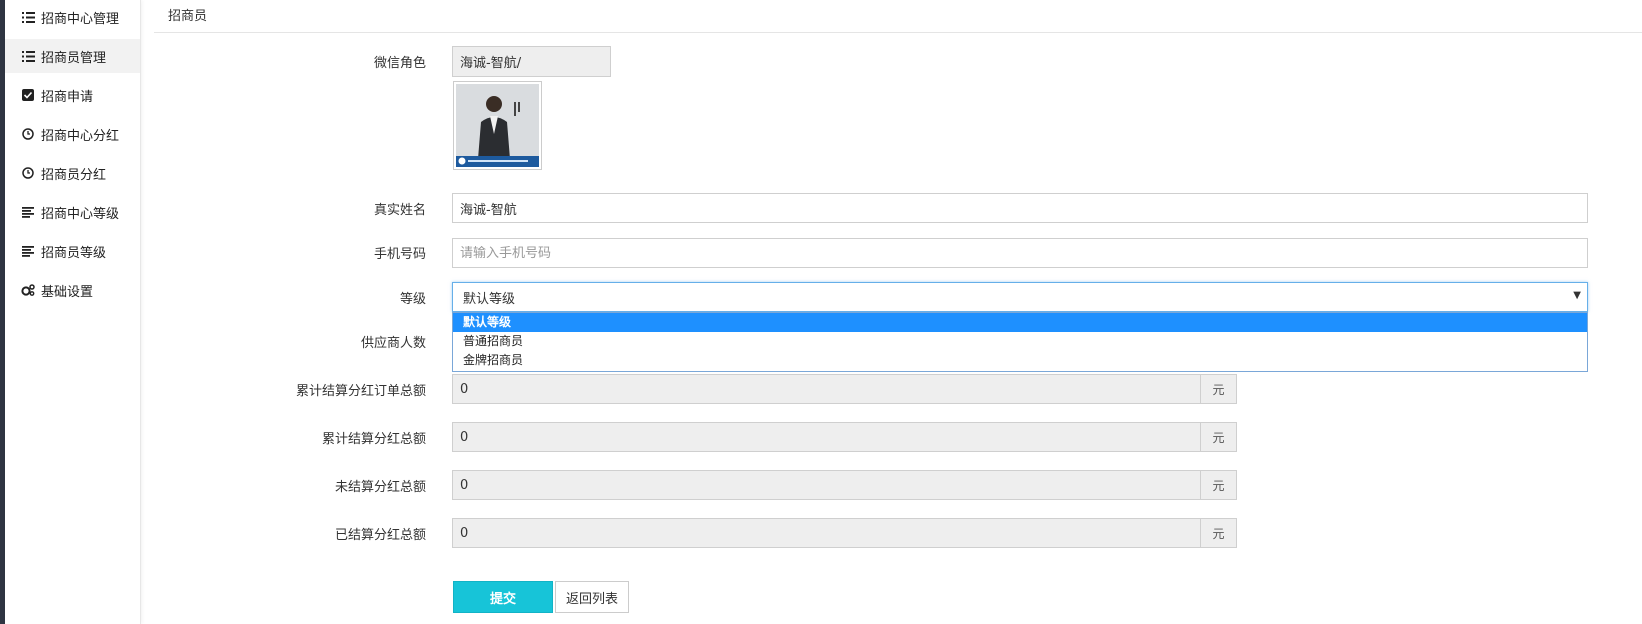 This screenshot has width=1642, height=624. What do you see at coordinates (464, 485) in the screenshot?
I see `unsettled-bonus-value: 0` at bounding box center [464, 485].